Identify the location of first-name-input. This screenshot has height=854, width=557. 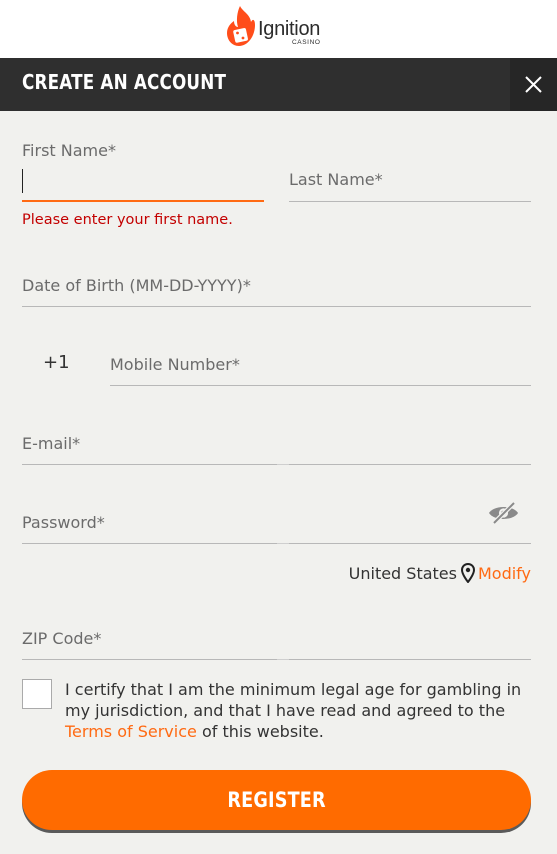
(143, 183).